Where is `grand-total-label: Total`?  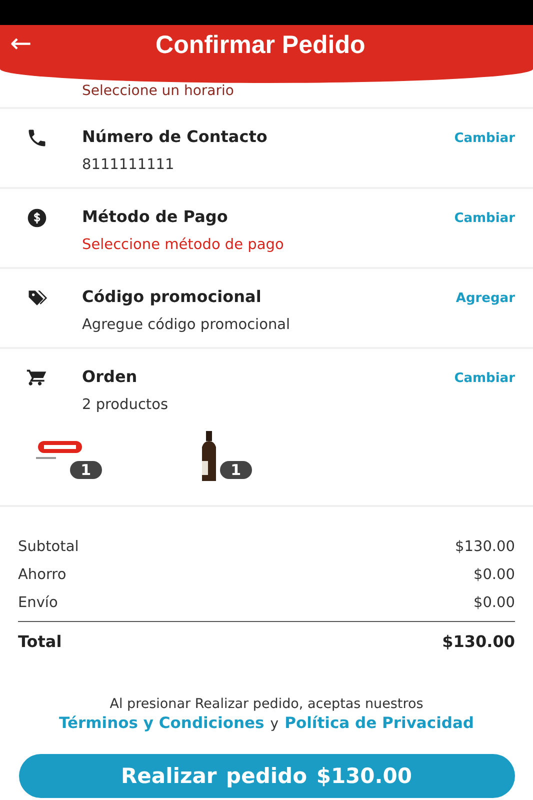
grand-total-label: Total is located at coordinates (40, 642).